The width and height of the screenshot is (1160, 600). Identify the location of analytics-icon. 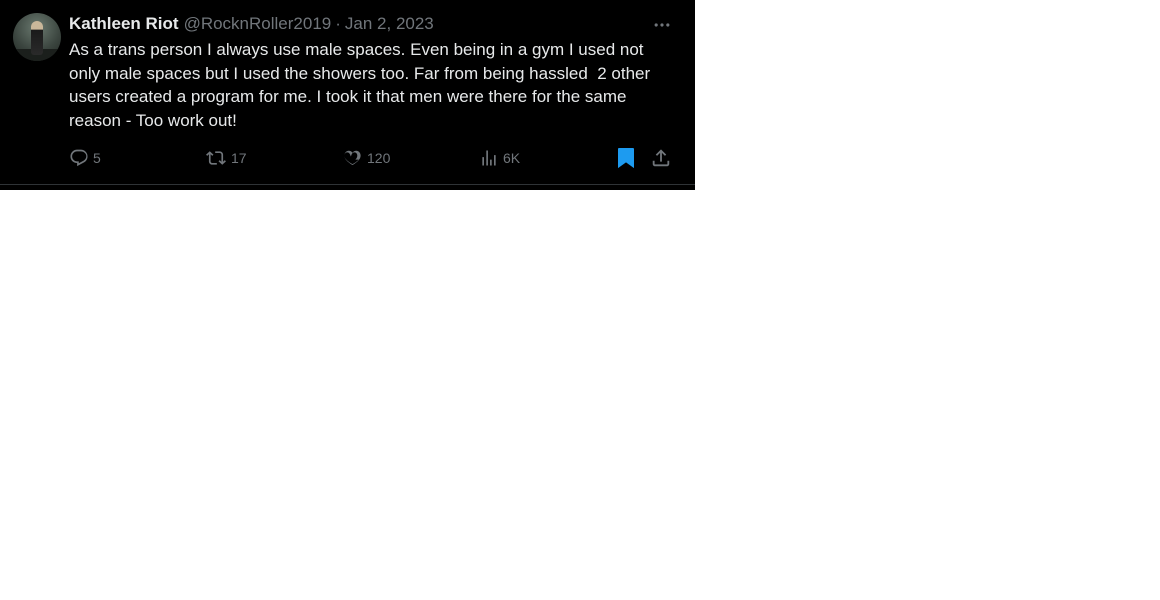
(489, 158).